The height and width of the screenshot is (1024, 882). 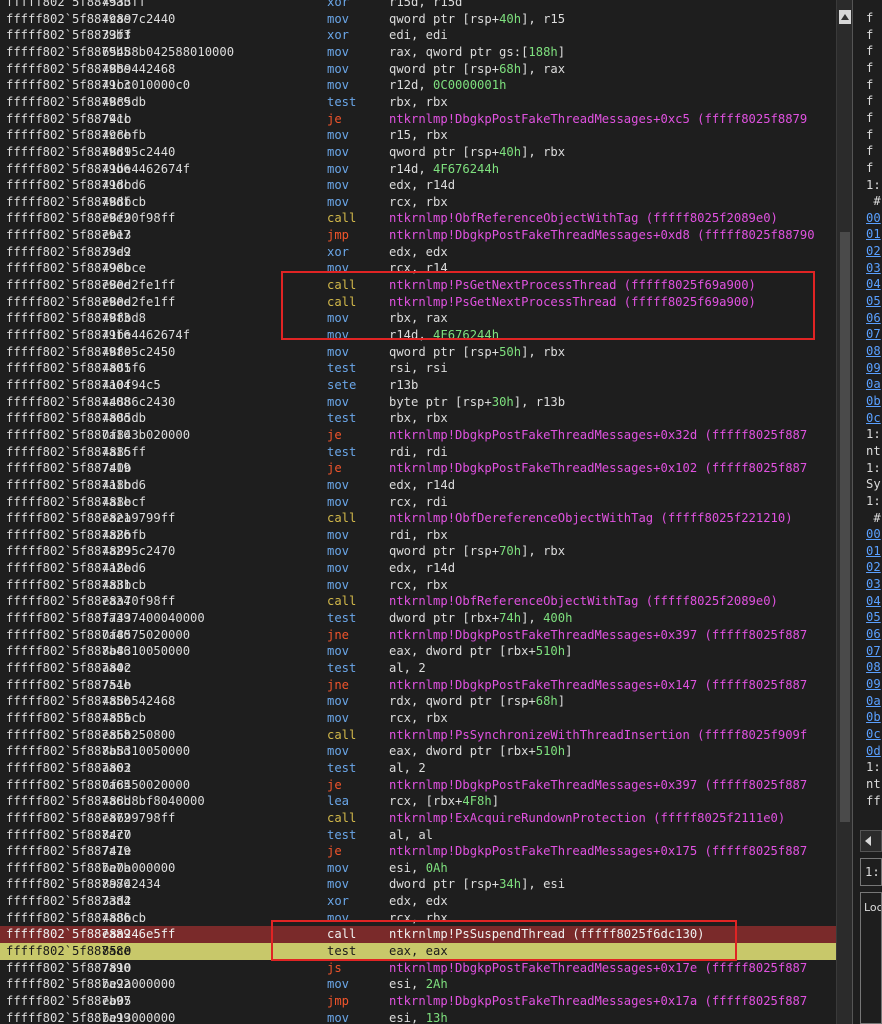 I want to click on disassembly-line: fffff802`5f887a0d 4885db test rbx, rbx, so click(x=418, y=418).